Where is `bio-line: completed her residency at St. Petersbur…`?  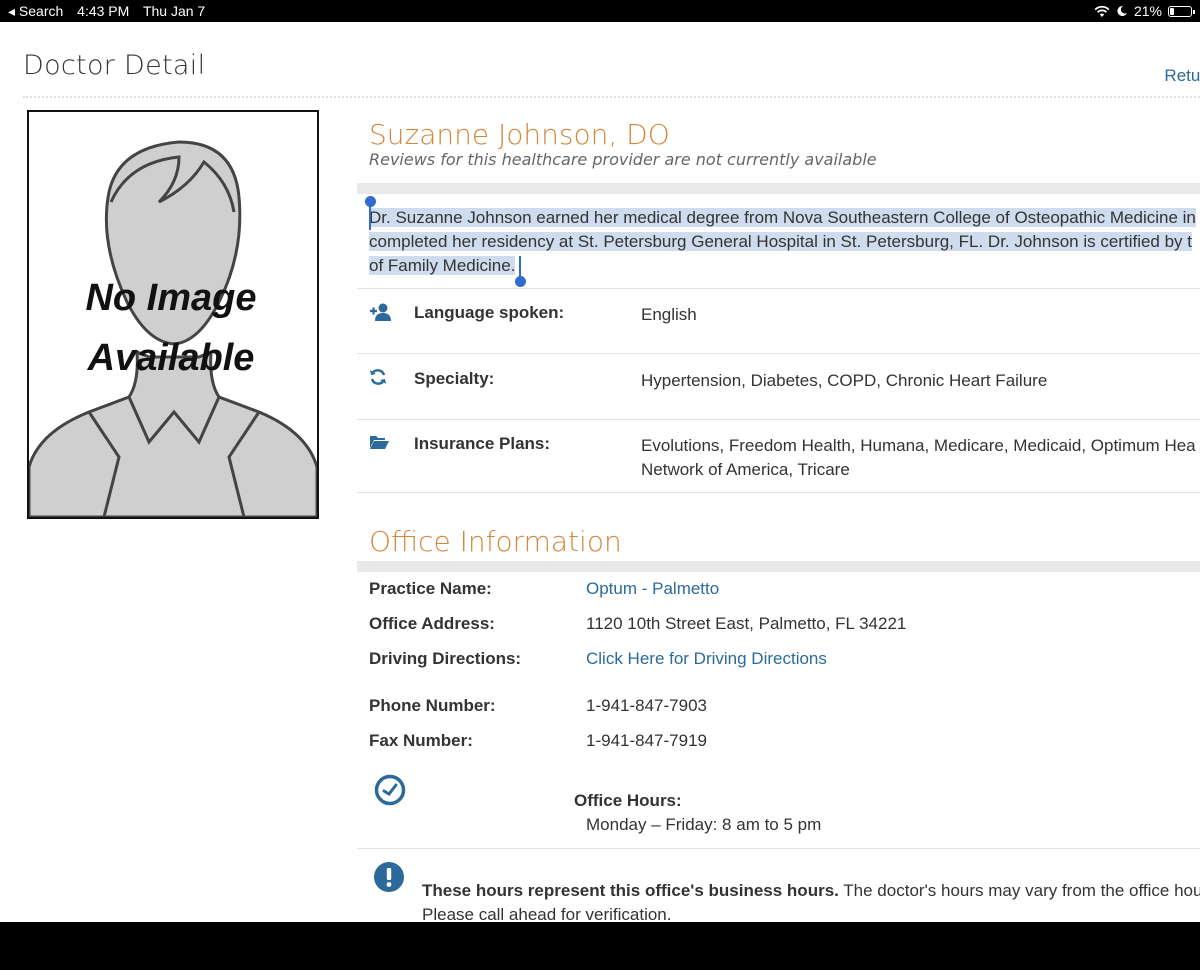 bio-line: completed her residency at St. Petersbur… is located at coordinates (781, 241).